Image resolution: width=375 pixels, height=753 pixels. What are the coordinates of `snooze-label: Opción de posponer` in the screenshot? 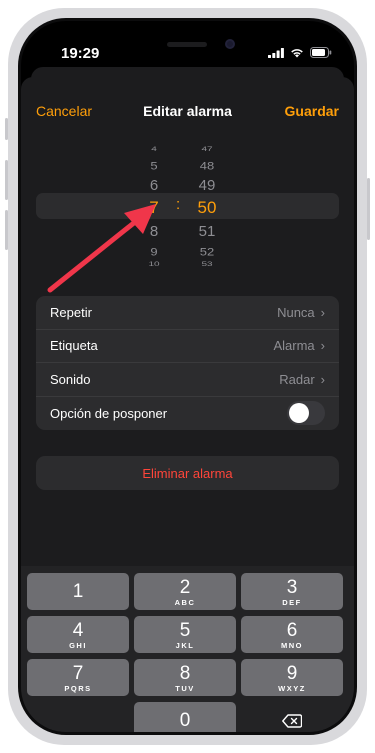 It's located at (109, 413).